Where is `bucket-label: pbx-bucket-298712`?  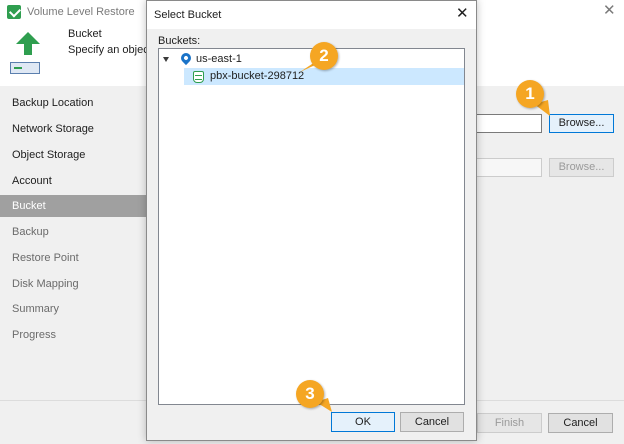 bucket-label: pbx-bucket-298712 is located at coordinates (257, 76).